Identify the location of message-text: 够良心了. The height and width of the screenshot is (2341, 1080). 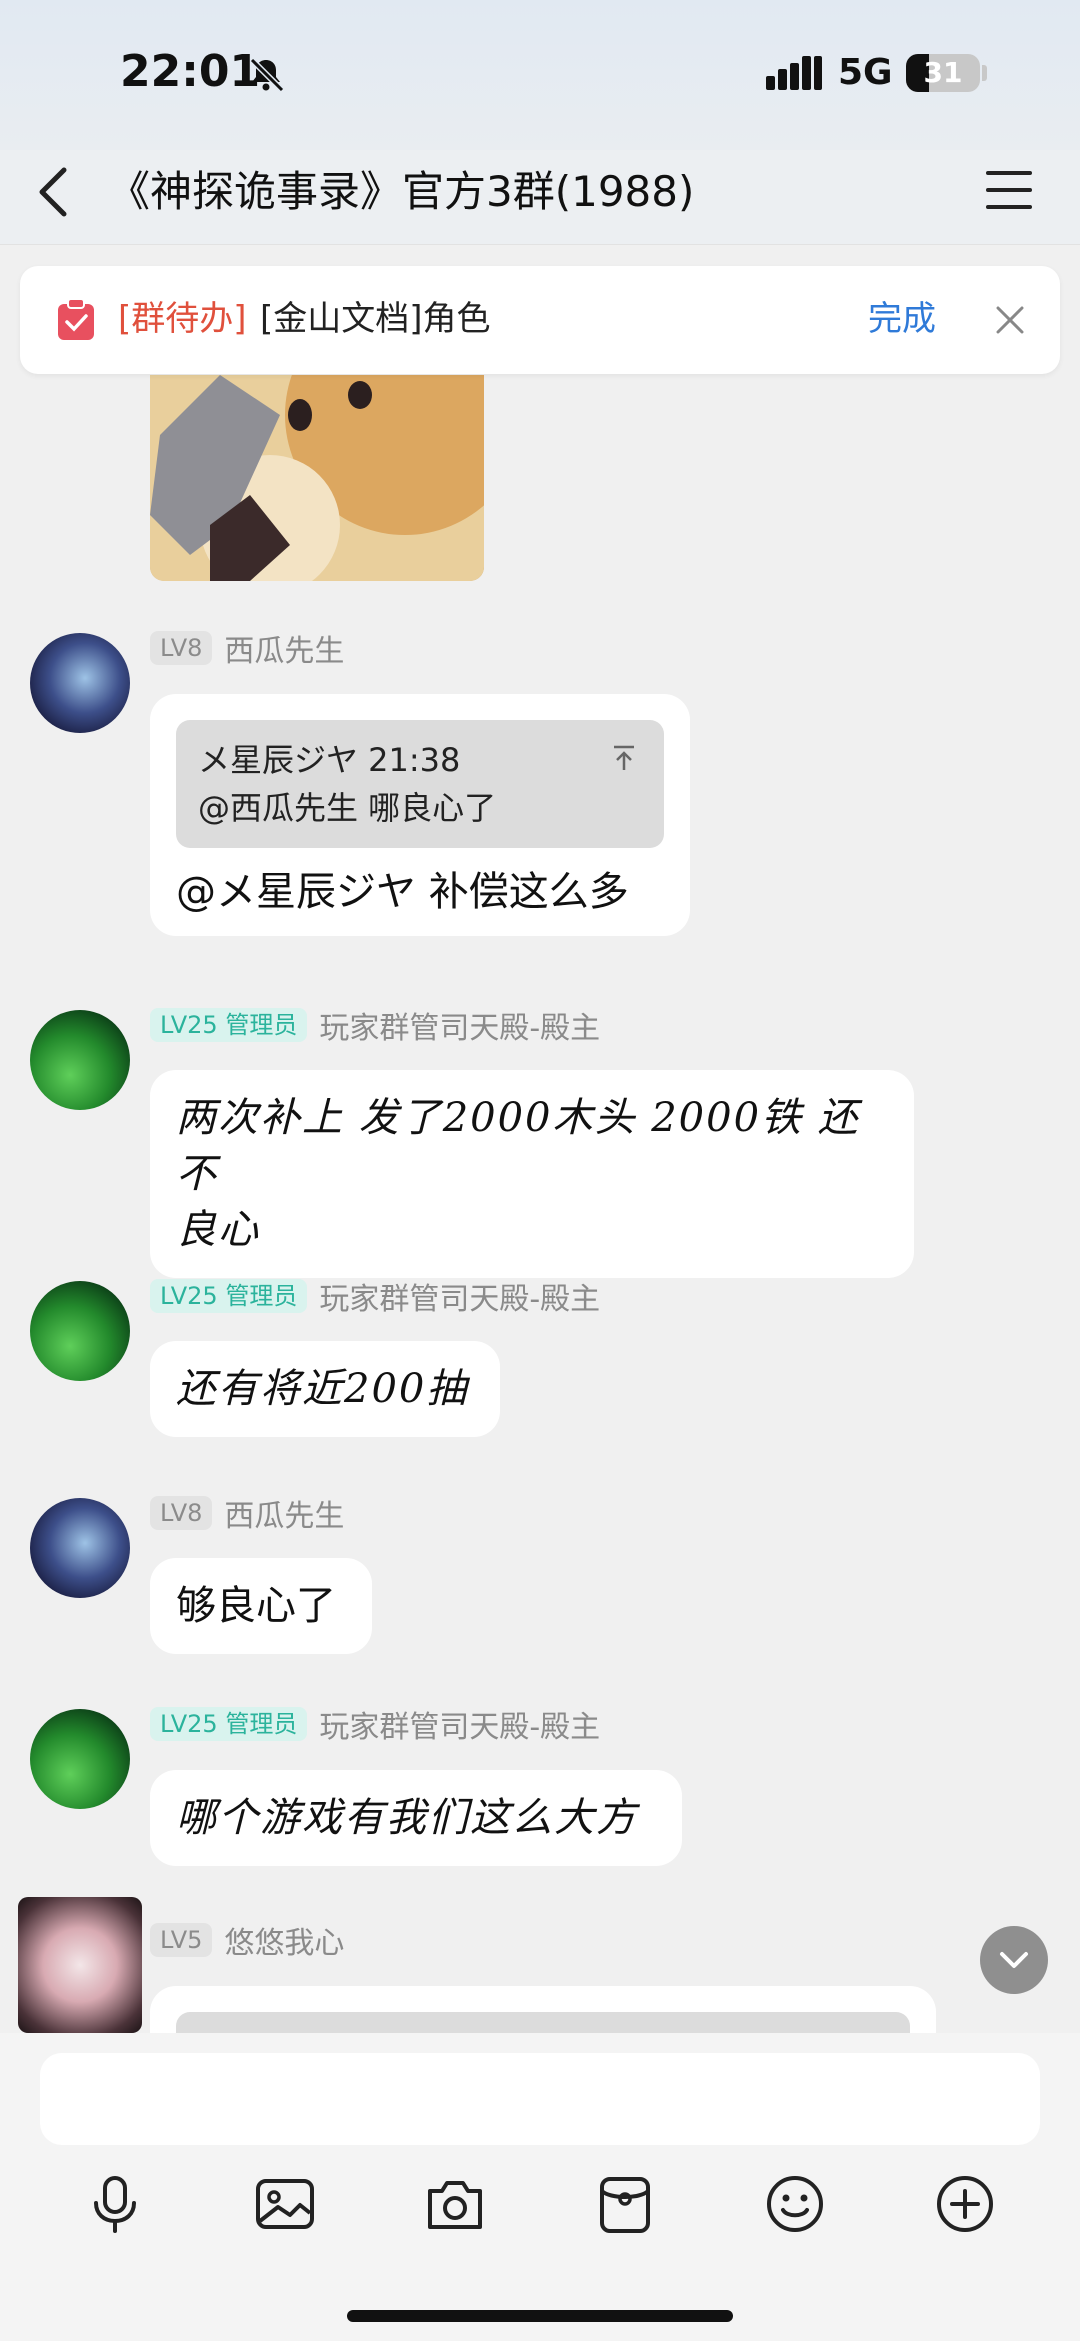
(256, 1606).